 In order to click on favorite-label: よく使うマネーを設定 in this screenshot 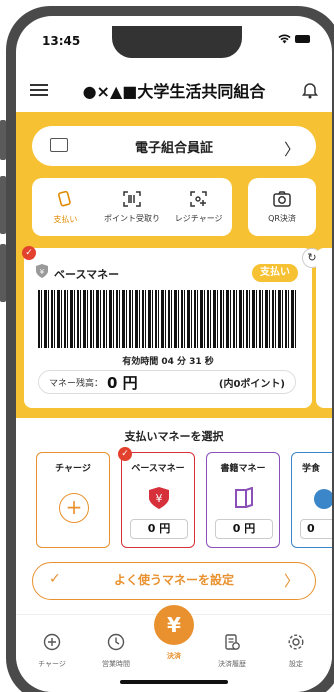, I will do `click(173, 580)`.